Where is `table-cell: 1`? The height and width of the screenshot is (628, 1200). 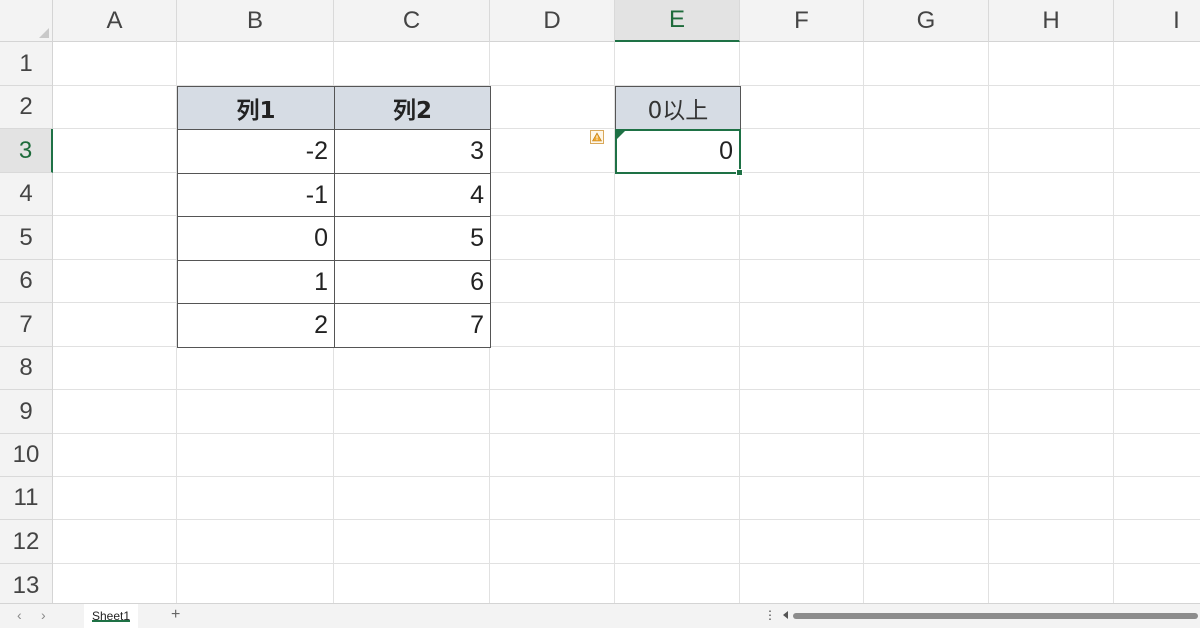 table-cell: 1 is located at coordinates (256, 282).